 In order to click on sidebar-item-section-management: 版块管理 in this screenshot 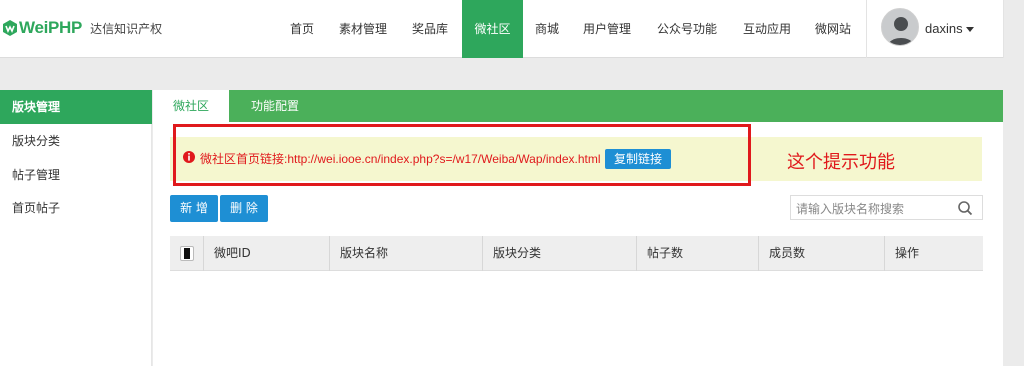, I will do `click(76, 107)`.